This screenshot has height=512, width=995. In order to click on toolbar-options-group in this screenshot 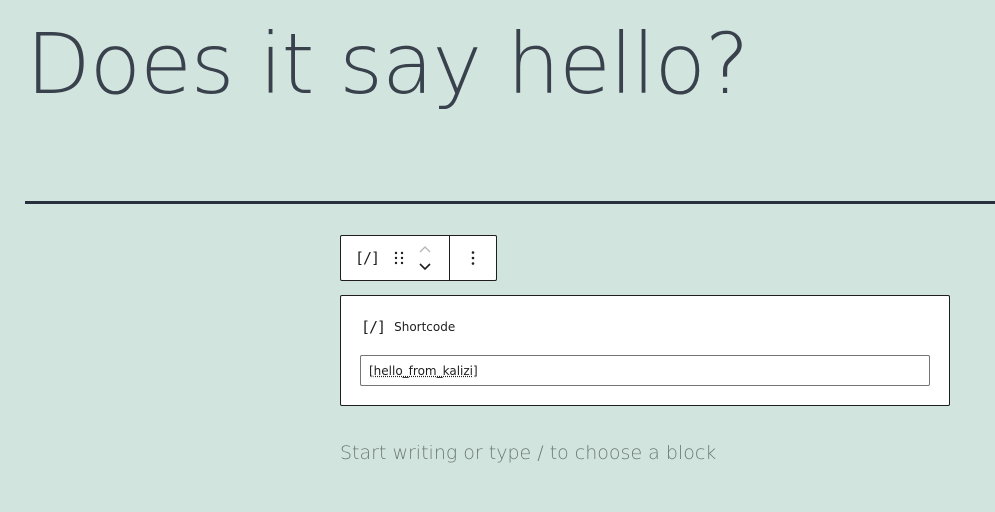, I will do `click(473, 258)`.